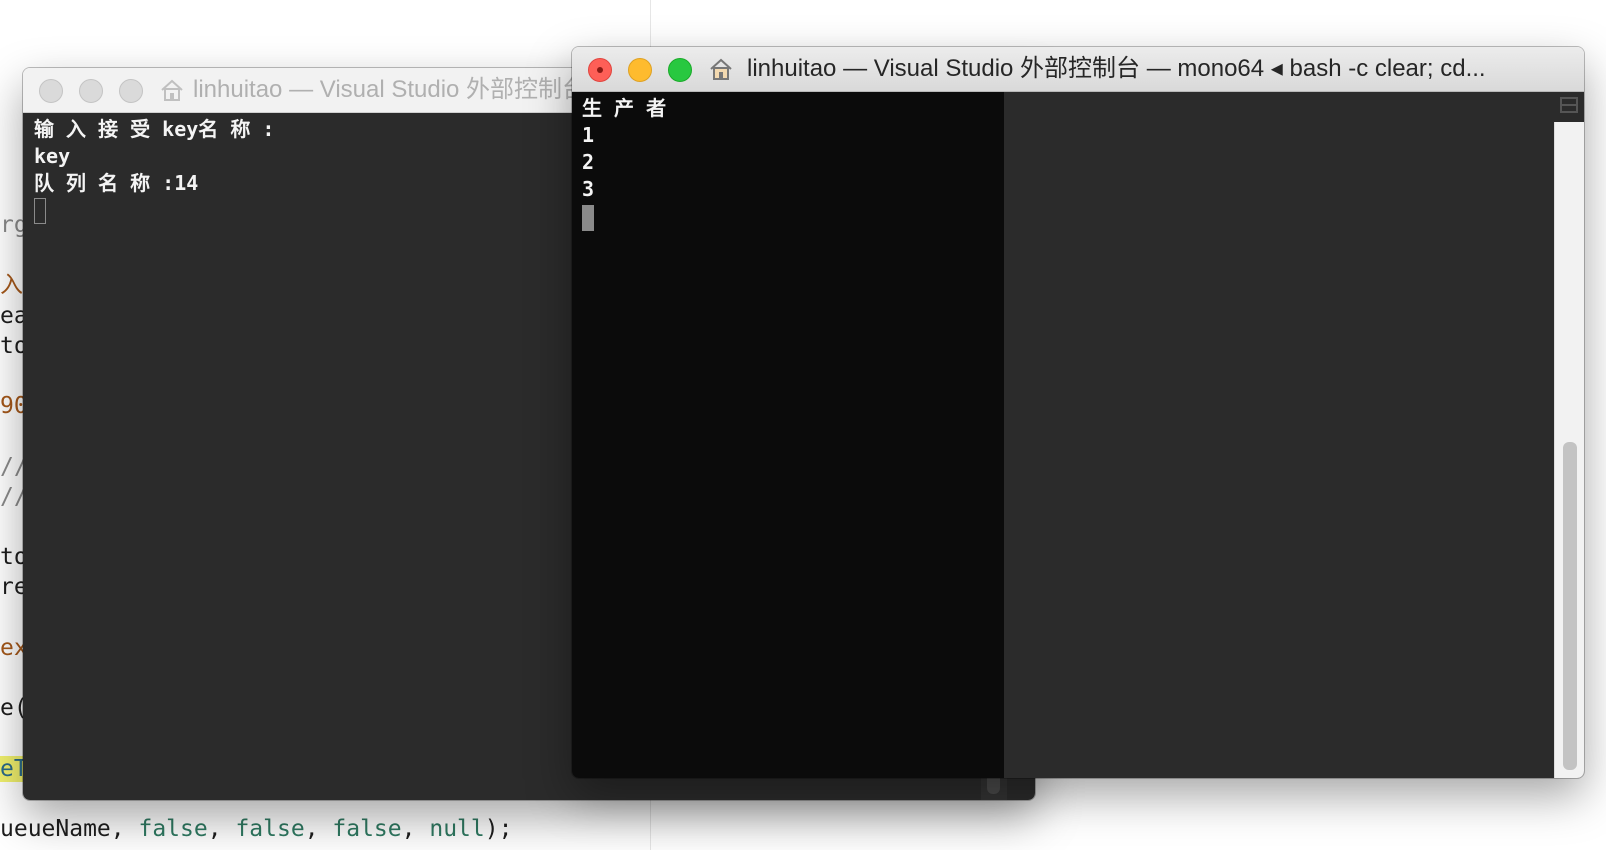 Image resolution: width=1606 pixels, height=850 pixels. I want to click on front-terminal-line: 1, so click(588, 135).